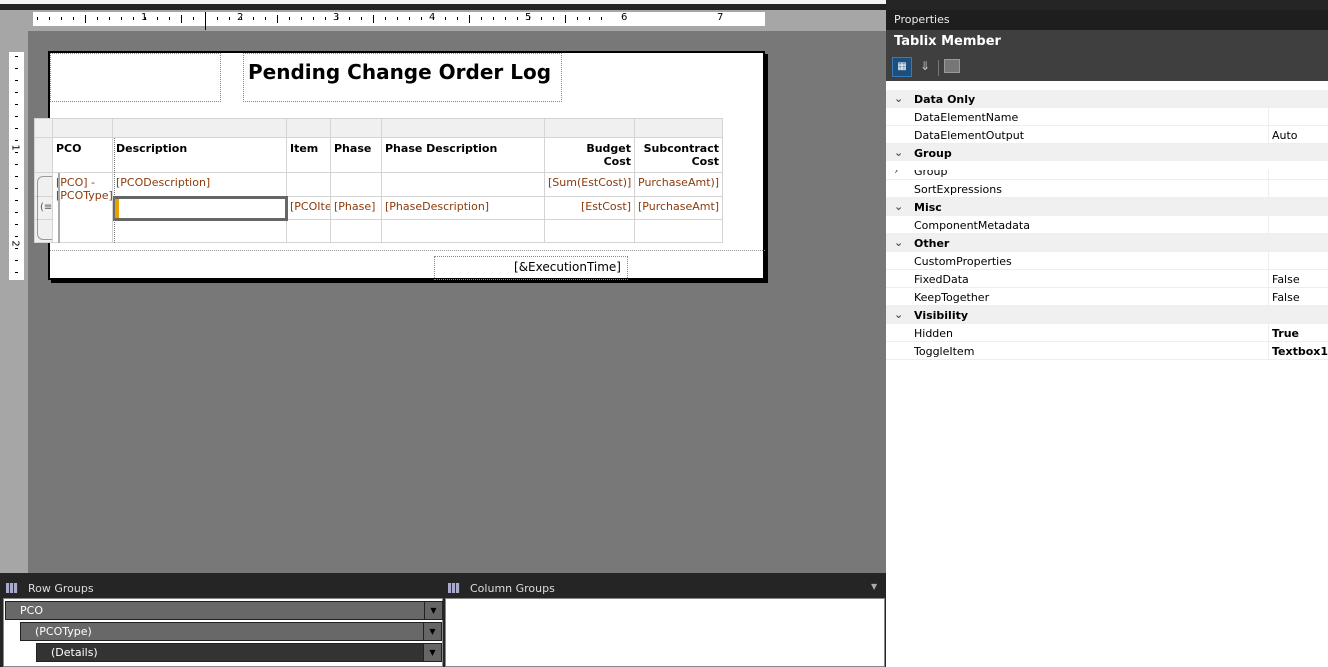 The height and width of the screenshot is (667, 1328). What do you see at coordinates (200, 155) in the screenshot?
I see `header-cell: Description` at bounding box center [200, 155].